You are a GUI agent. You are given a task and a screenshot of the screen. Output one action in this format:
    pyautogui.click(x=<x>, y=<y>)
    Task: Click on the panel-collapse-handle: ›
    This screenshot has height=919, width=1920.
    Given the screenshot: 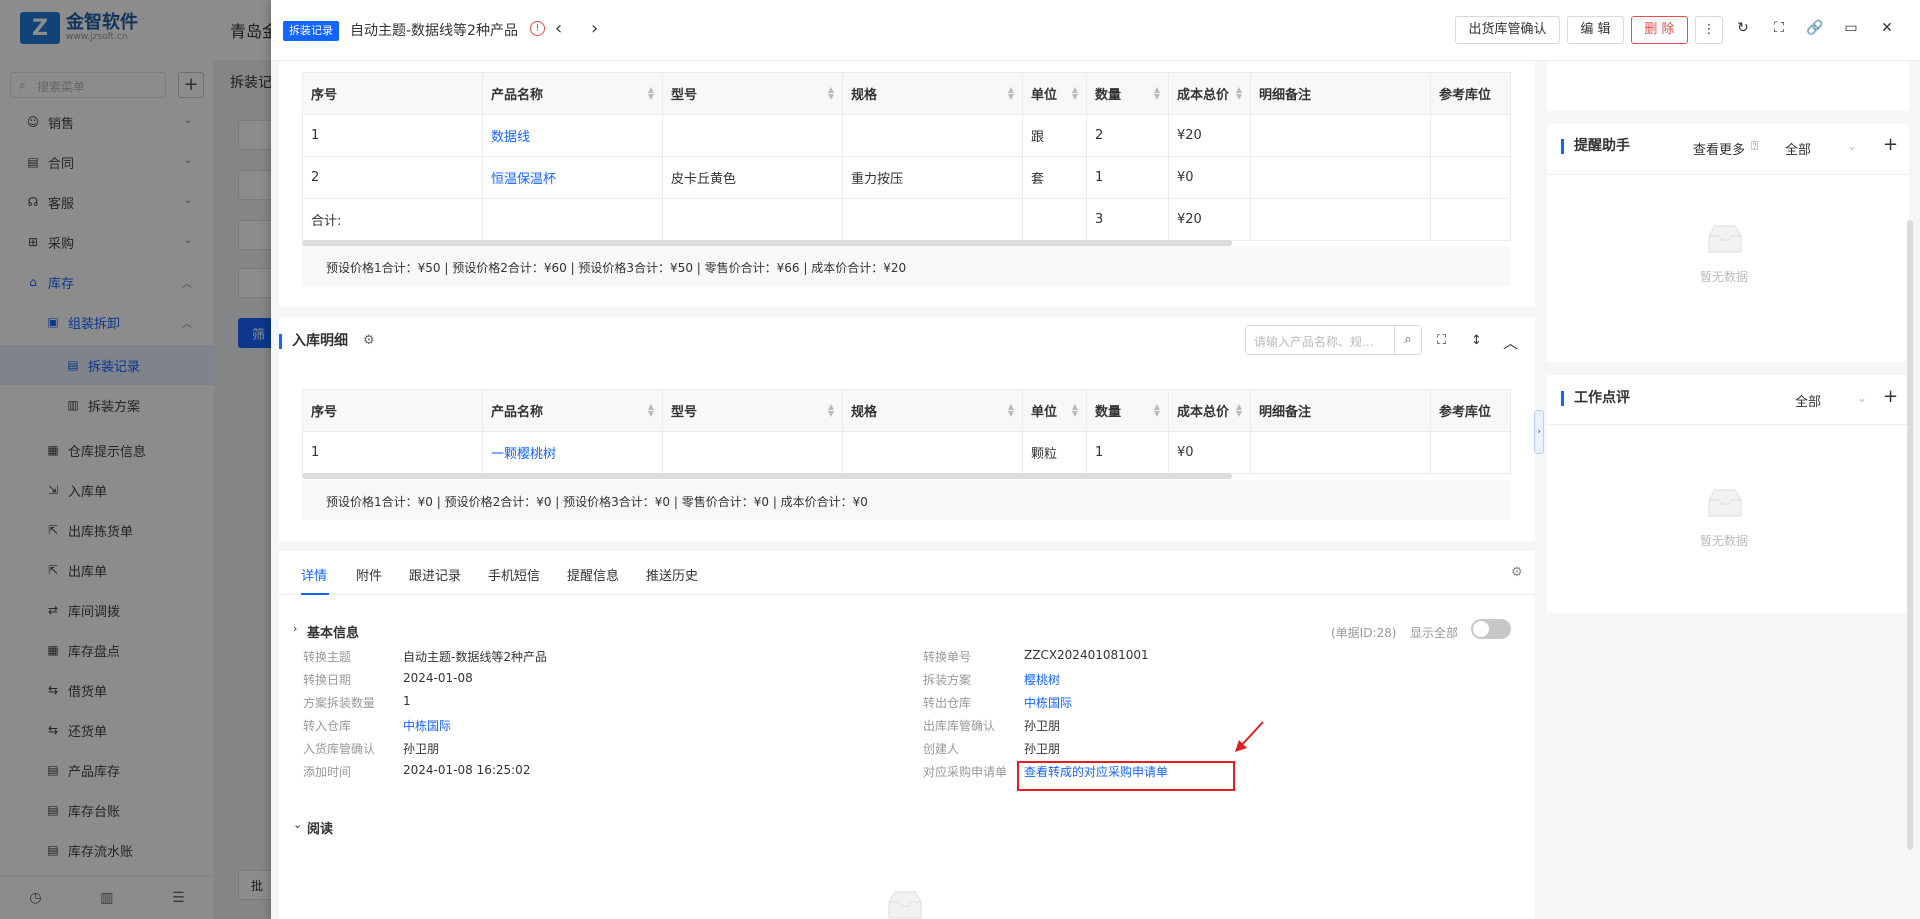 What is the action you would take?
    pyautogui.click(x=1539, y=432)
    